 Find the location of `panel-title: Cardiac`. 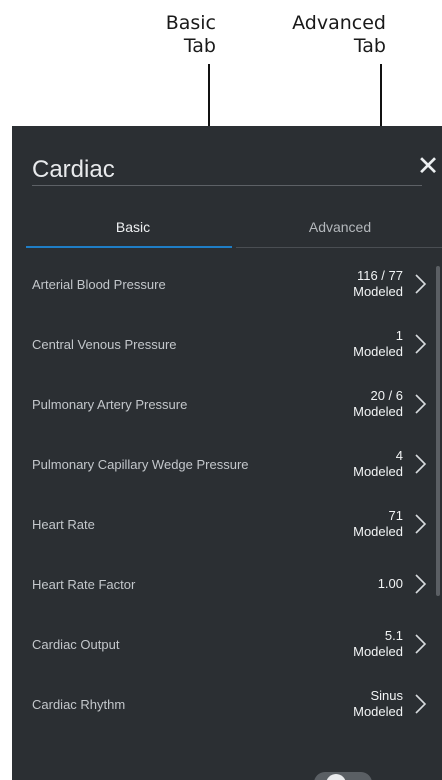

panel-title: Cardiac is located at coordinates (73, 169).